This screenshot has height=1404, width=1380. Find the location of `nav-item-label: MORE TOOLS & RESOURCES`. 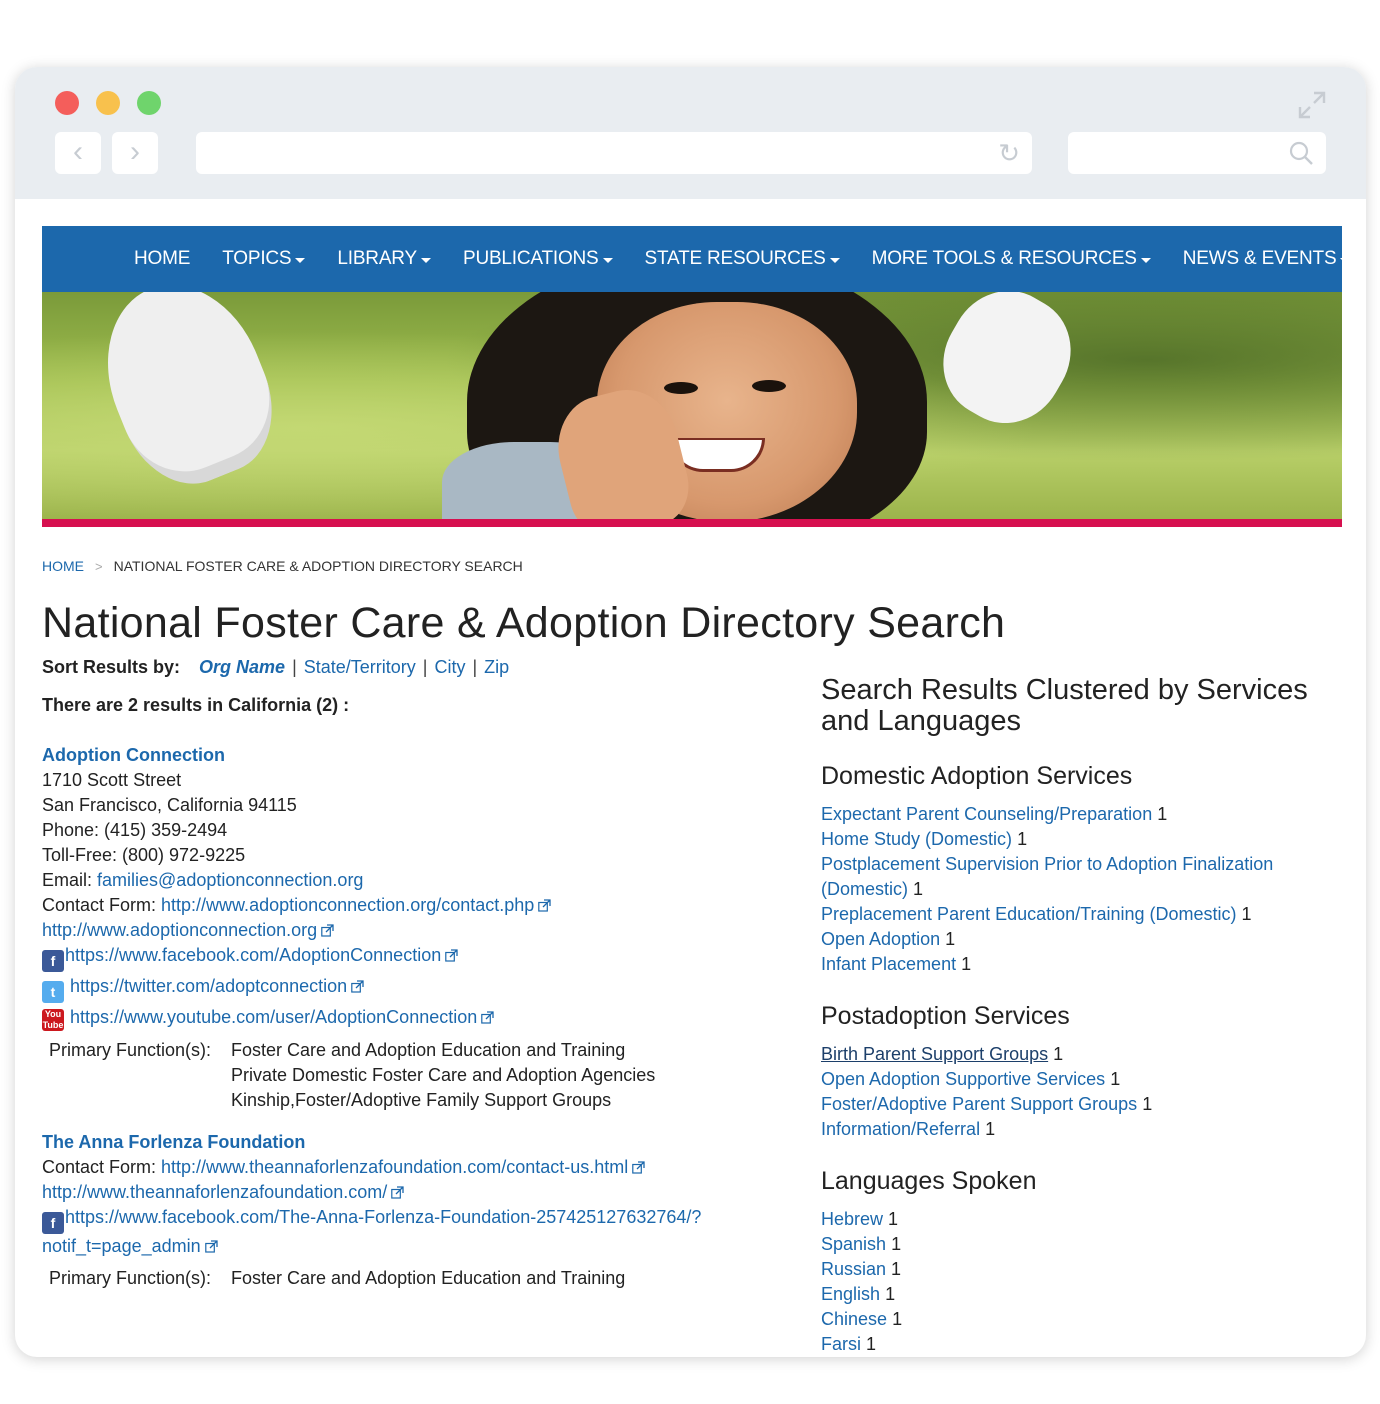

nav-item-label: MORE TOOLS & RESOURCES is located at coordinates (1004, 258).